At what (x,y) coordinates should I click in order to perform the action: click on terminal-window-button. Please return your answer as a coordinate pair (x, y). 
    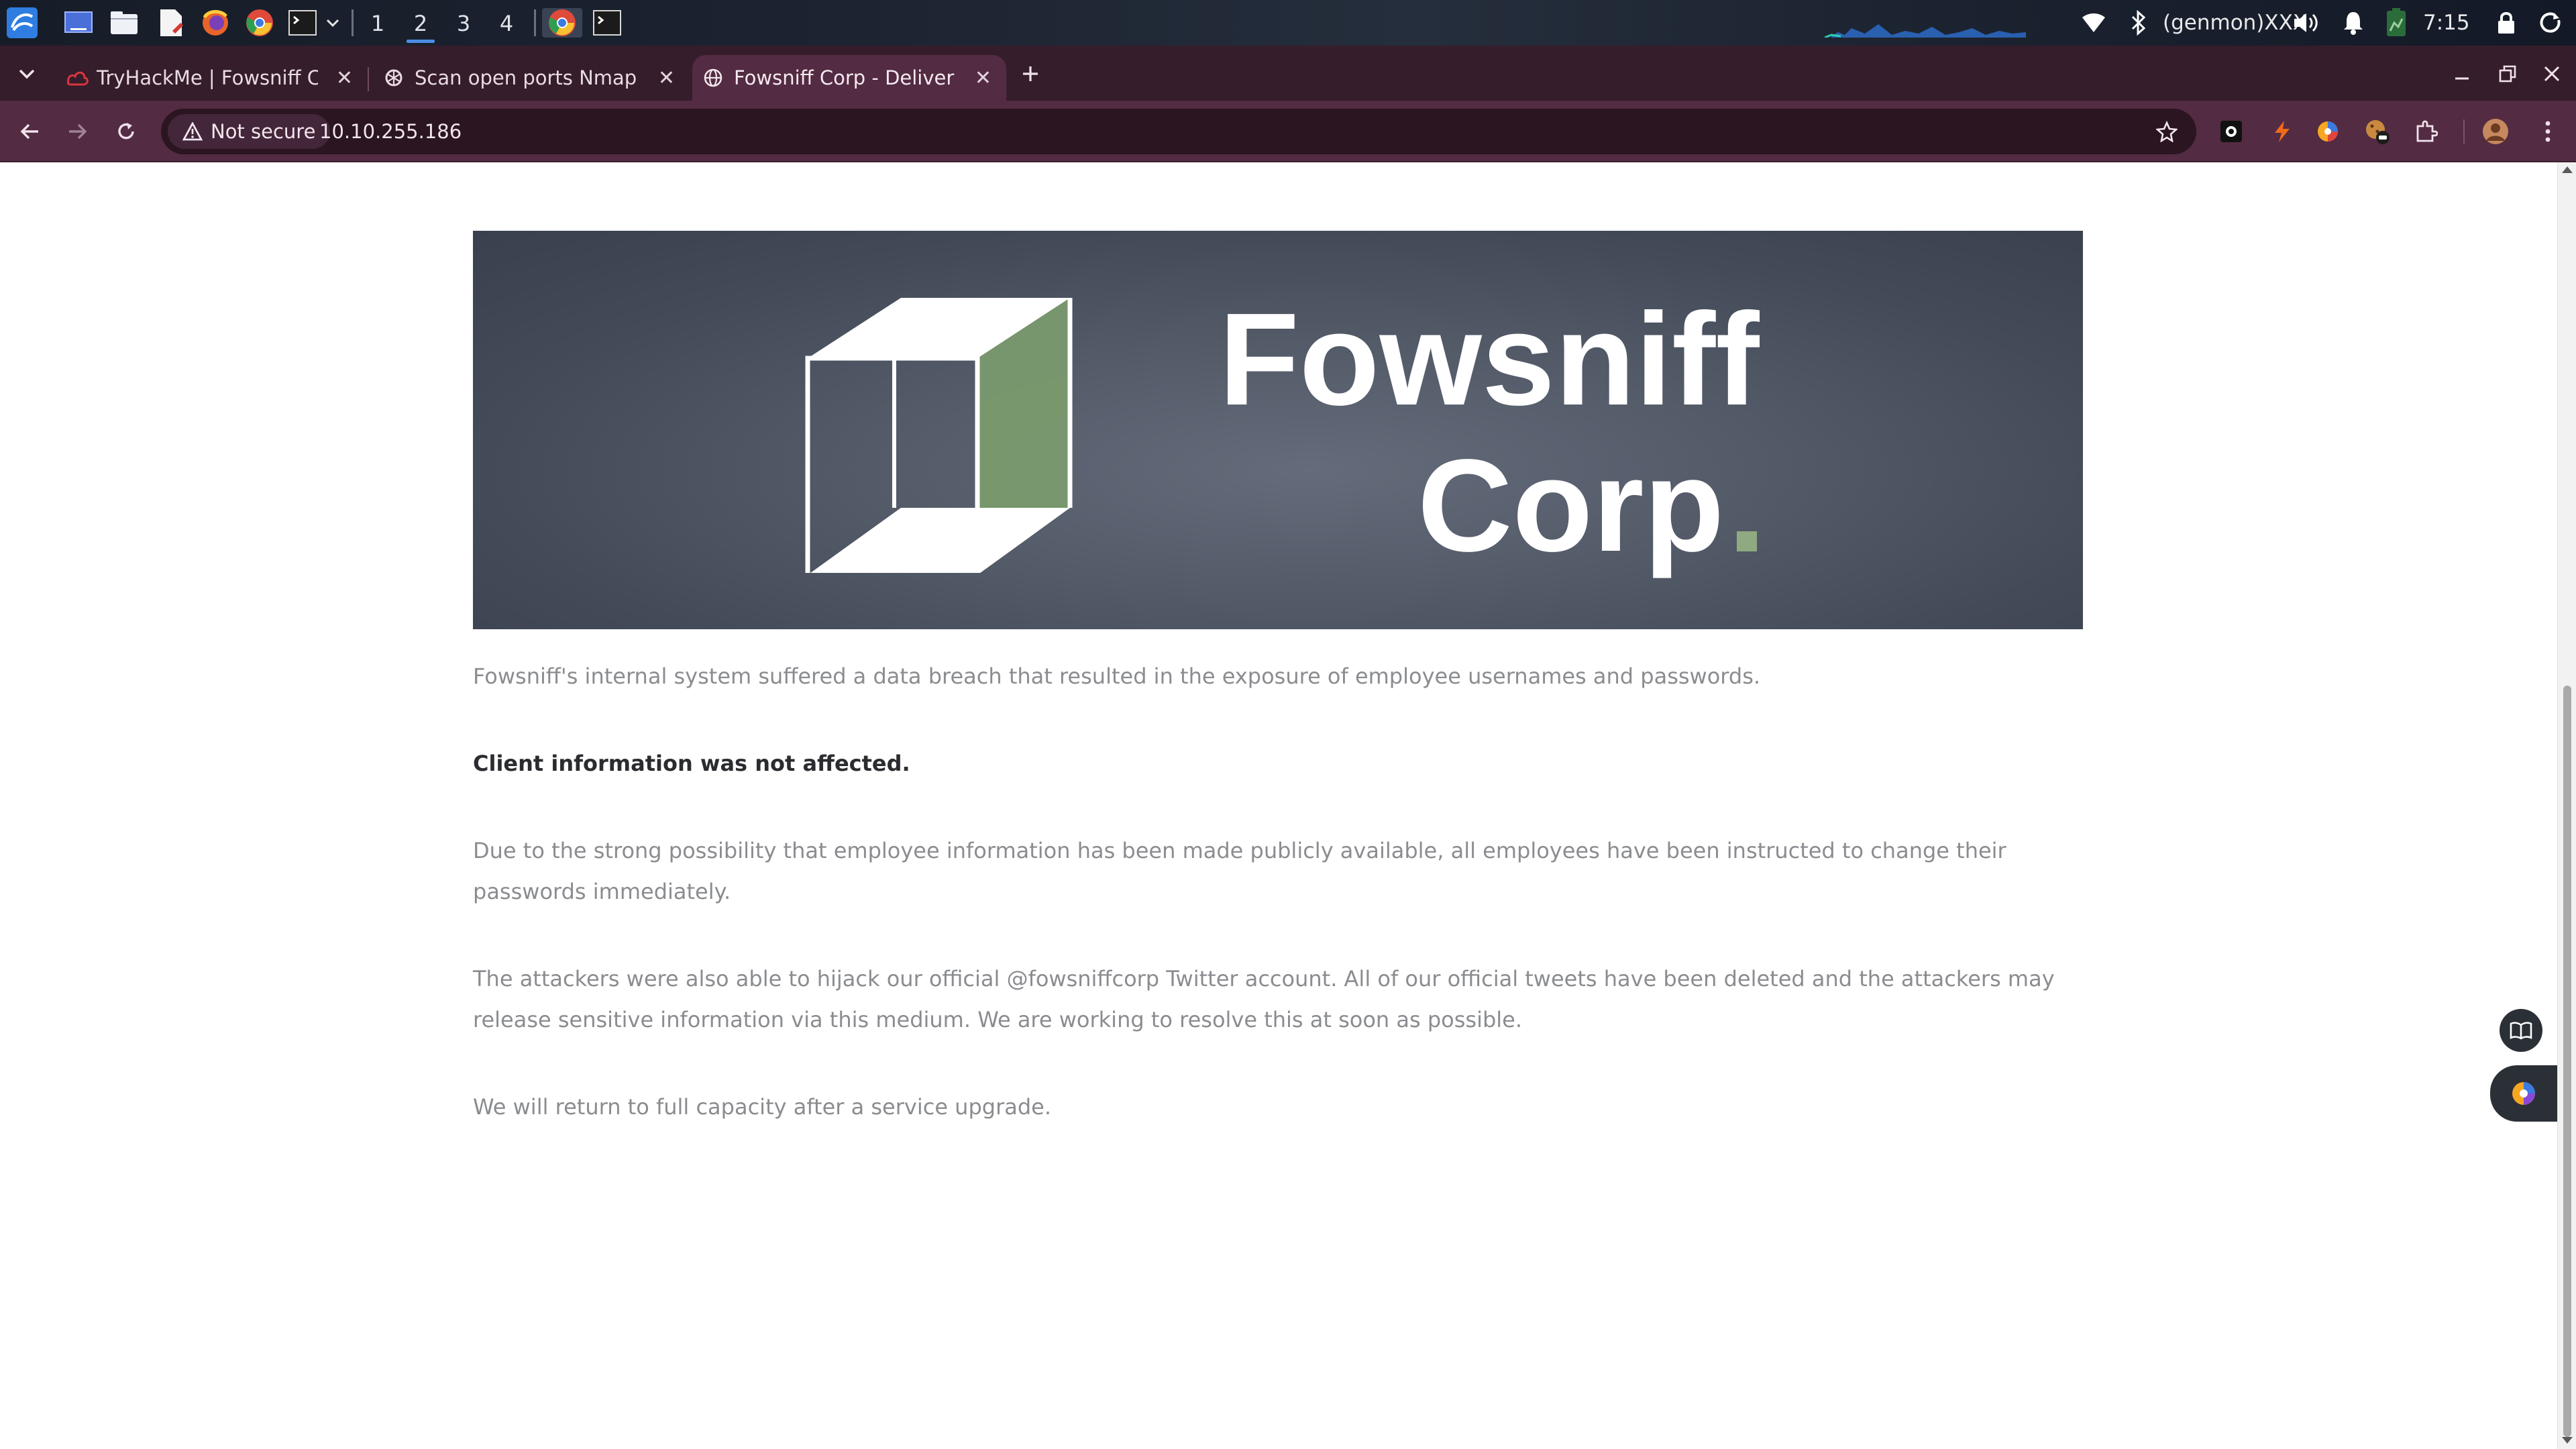
    Looking at the image, I should click on (607, 23).